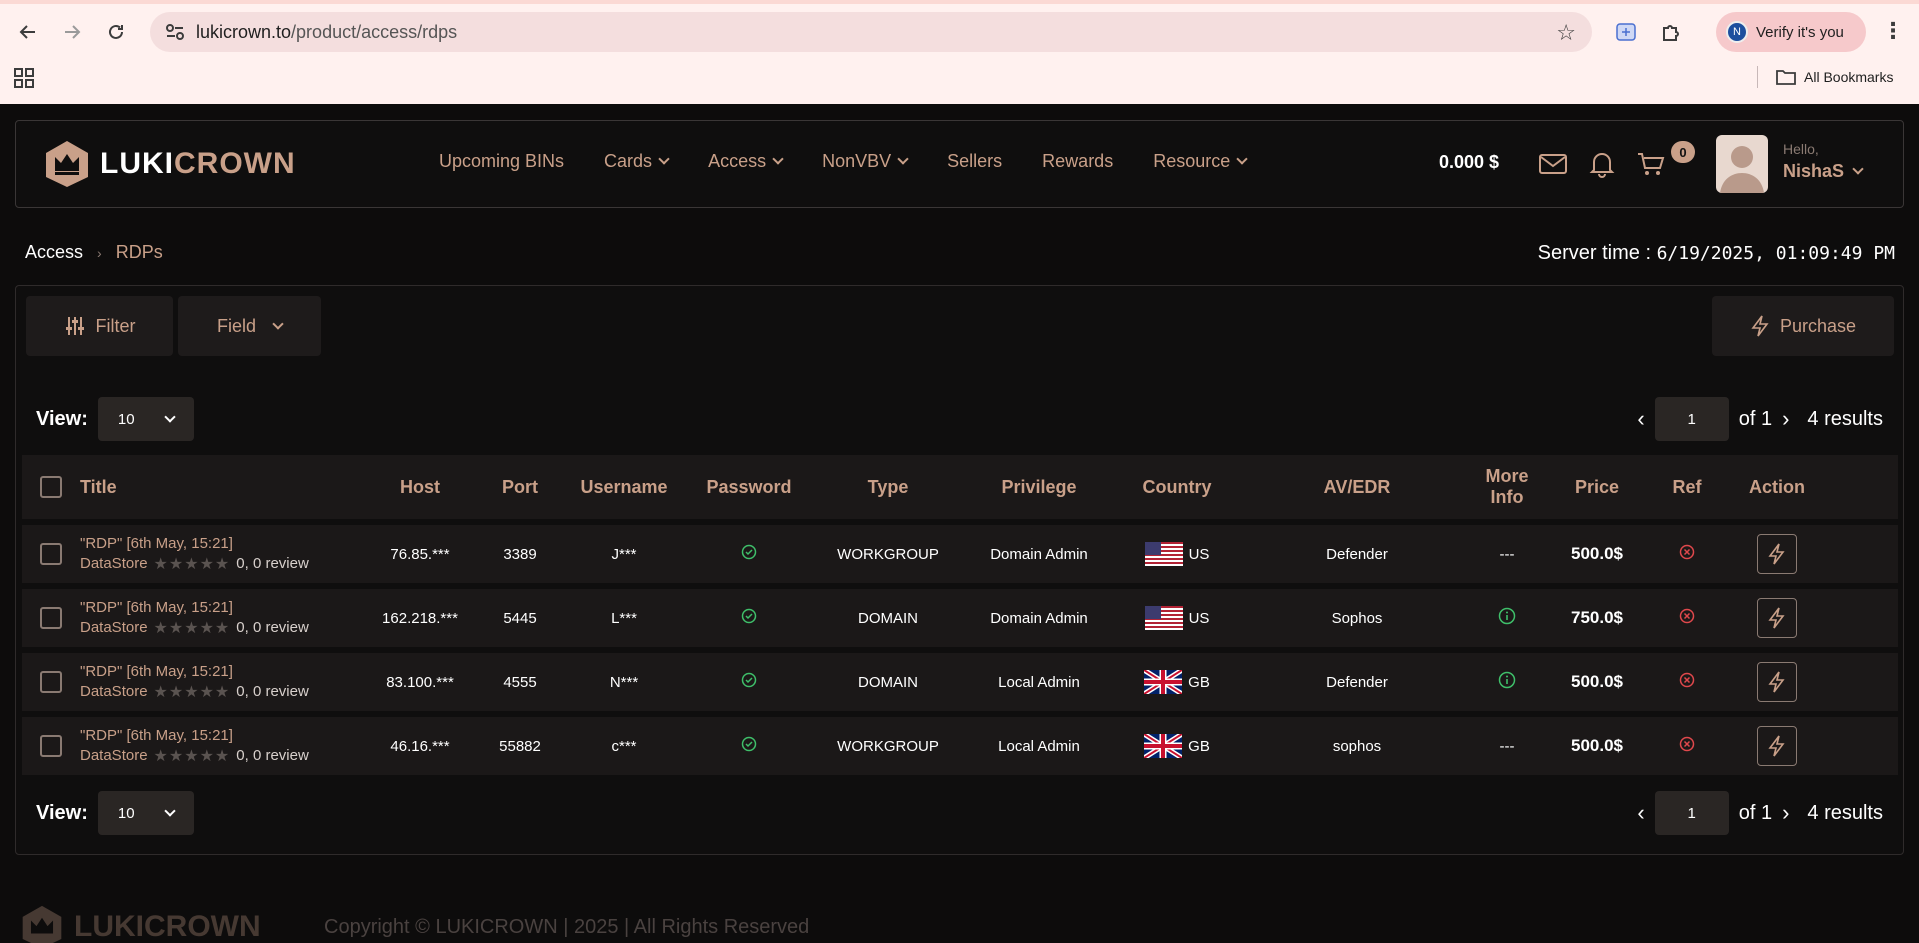  I want to click on port: 4555, so click(520, 682).